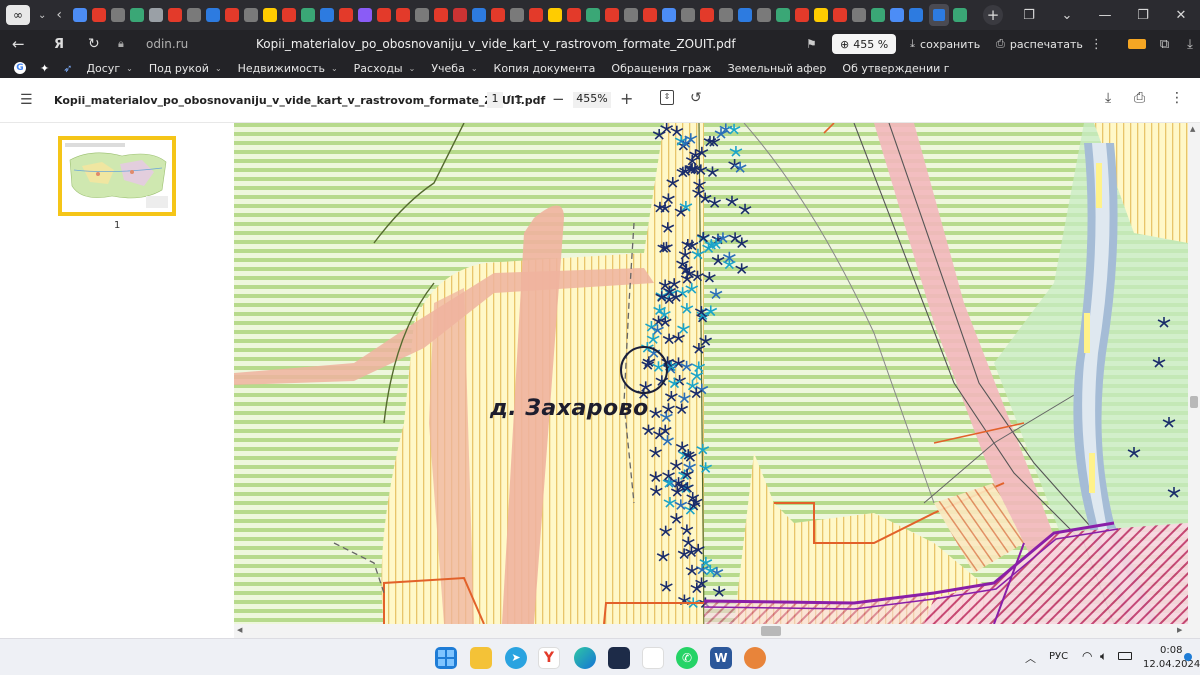 Image resolution: width=1200 pixels, height=675 pixels. Describe the element at coordinates (385, 68) in the screenshot. I see `bookmark-item: Расходы ⌄` at that location.